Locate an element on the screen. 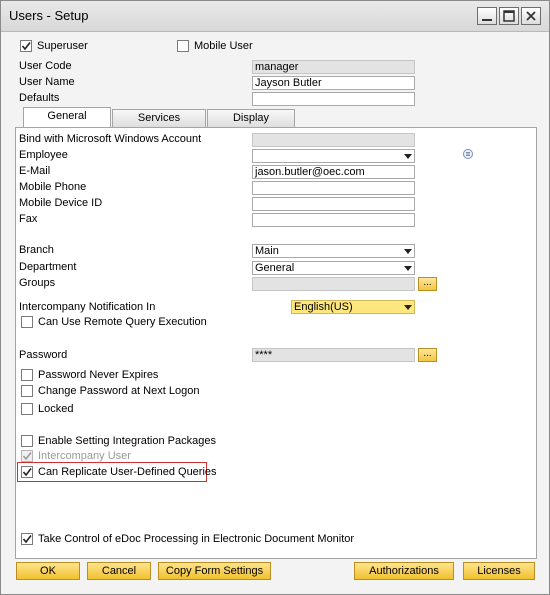  minimize-button is located at coordinates (487, 16).